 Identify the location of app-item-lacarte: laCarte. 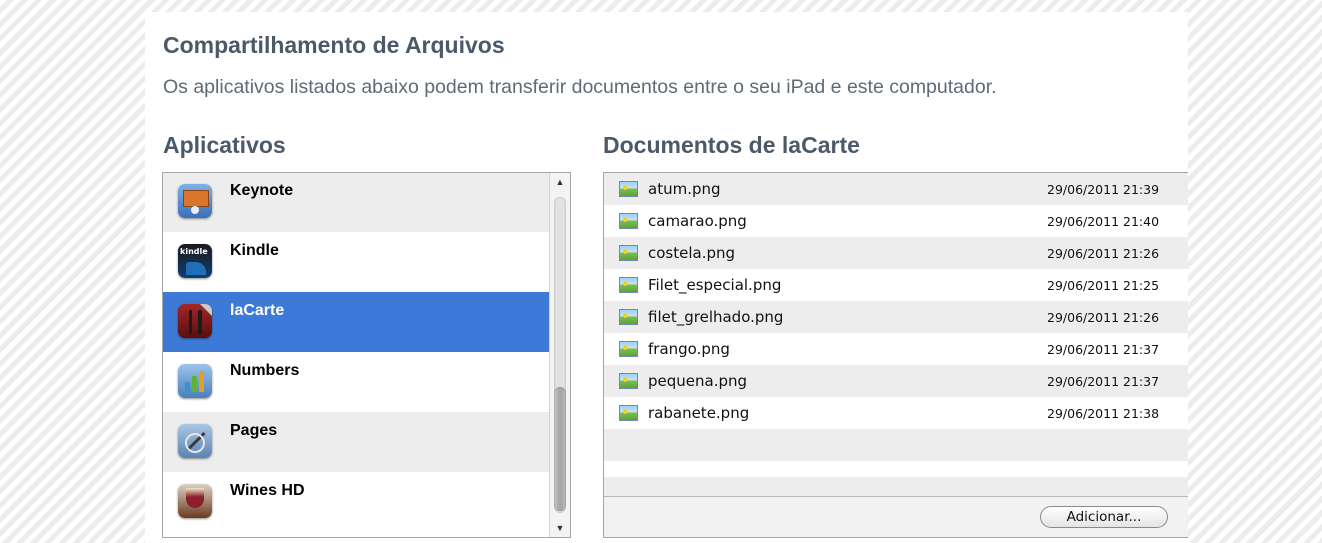
(356, 322).